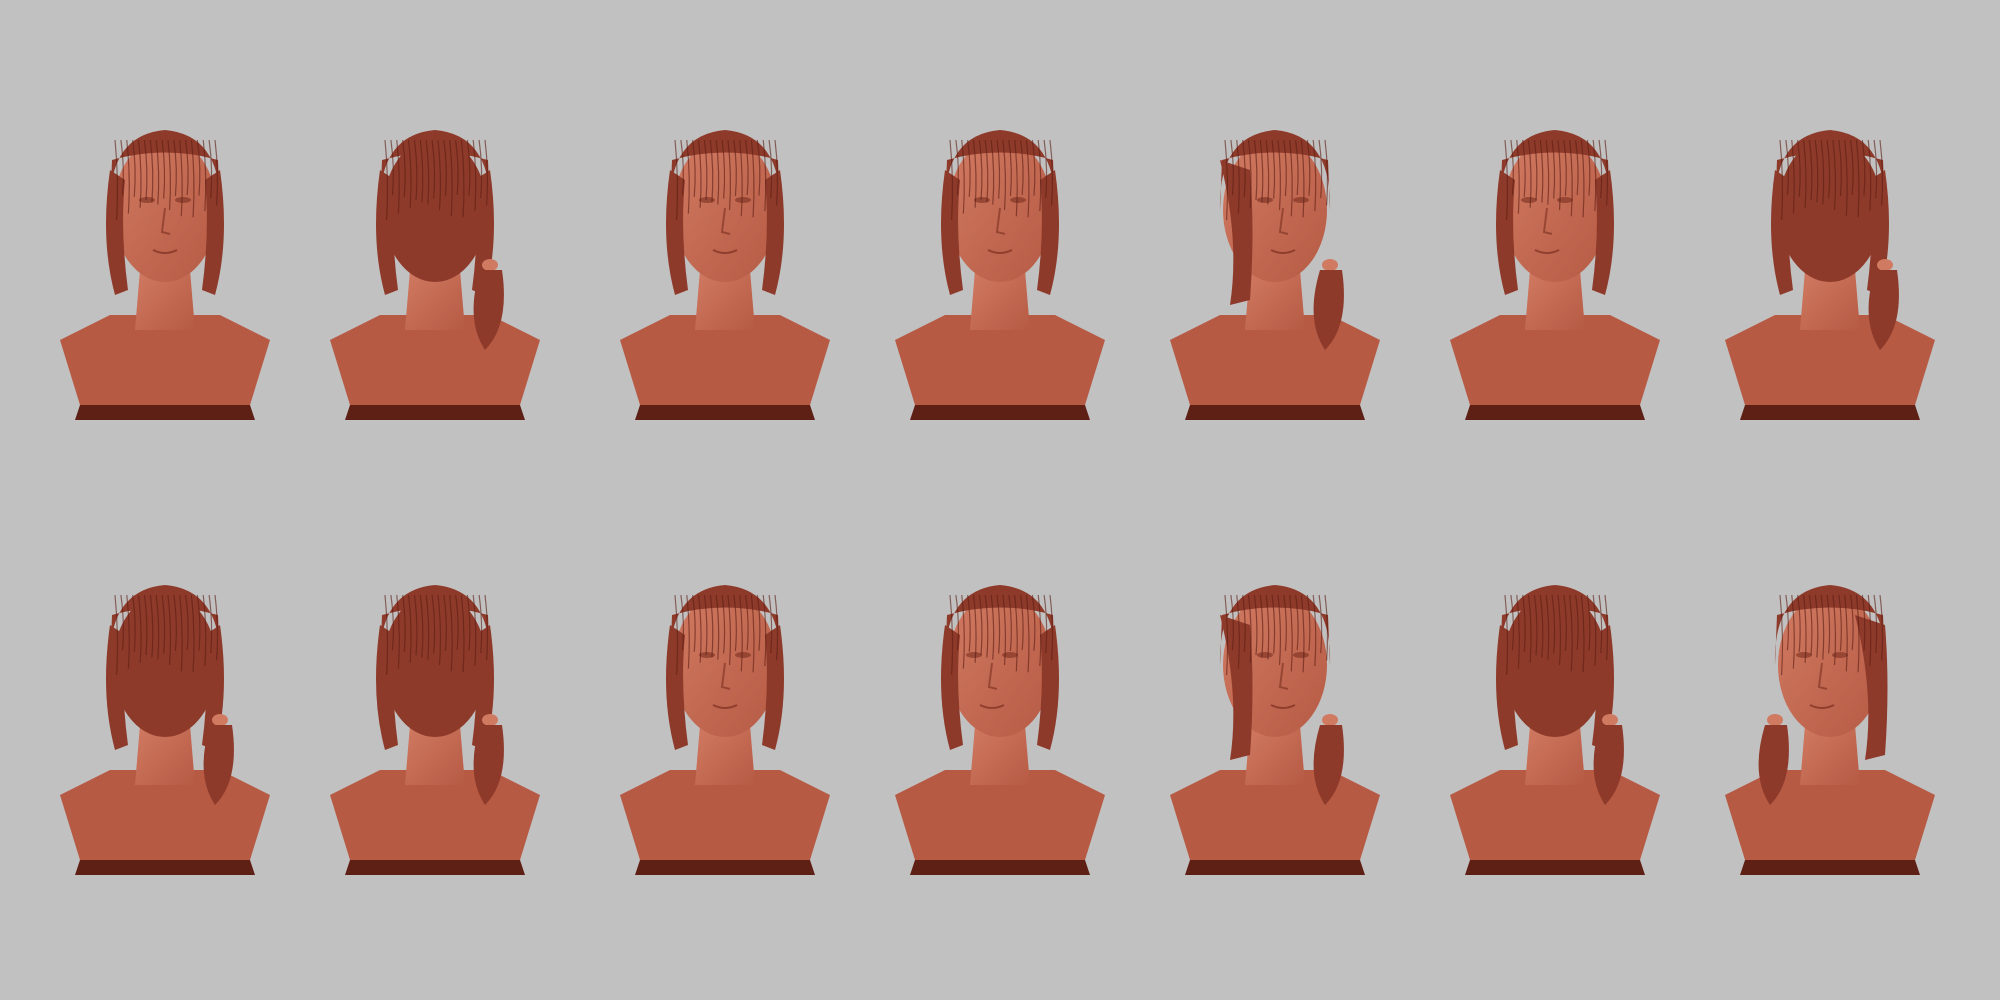  I want to click on sculpt-bust-left-three-quarter-tilted, so click(1000, 715).